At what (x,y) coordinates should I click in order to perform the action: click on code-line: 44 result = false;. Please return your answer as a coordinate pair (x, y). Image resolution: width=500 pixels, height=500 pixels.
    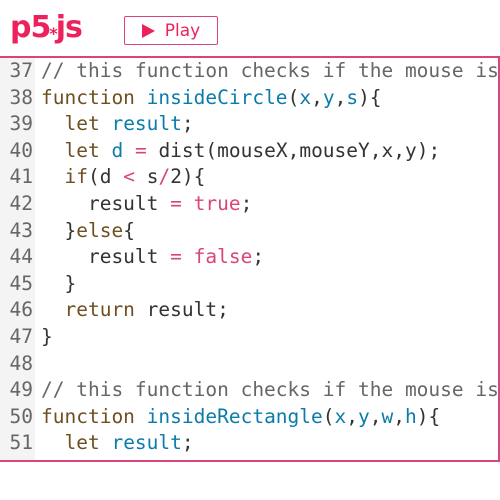
    Looking at the image, I should click on (250, 257).